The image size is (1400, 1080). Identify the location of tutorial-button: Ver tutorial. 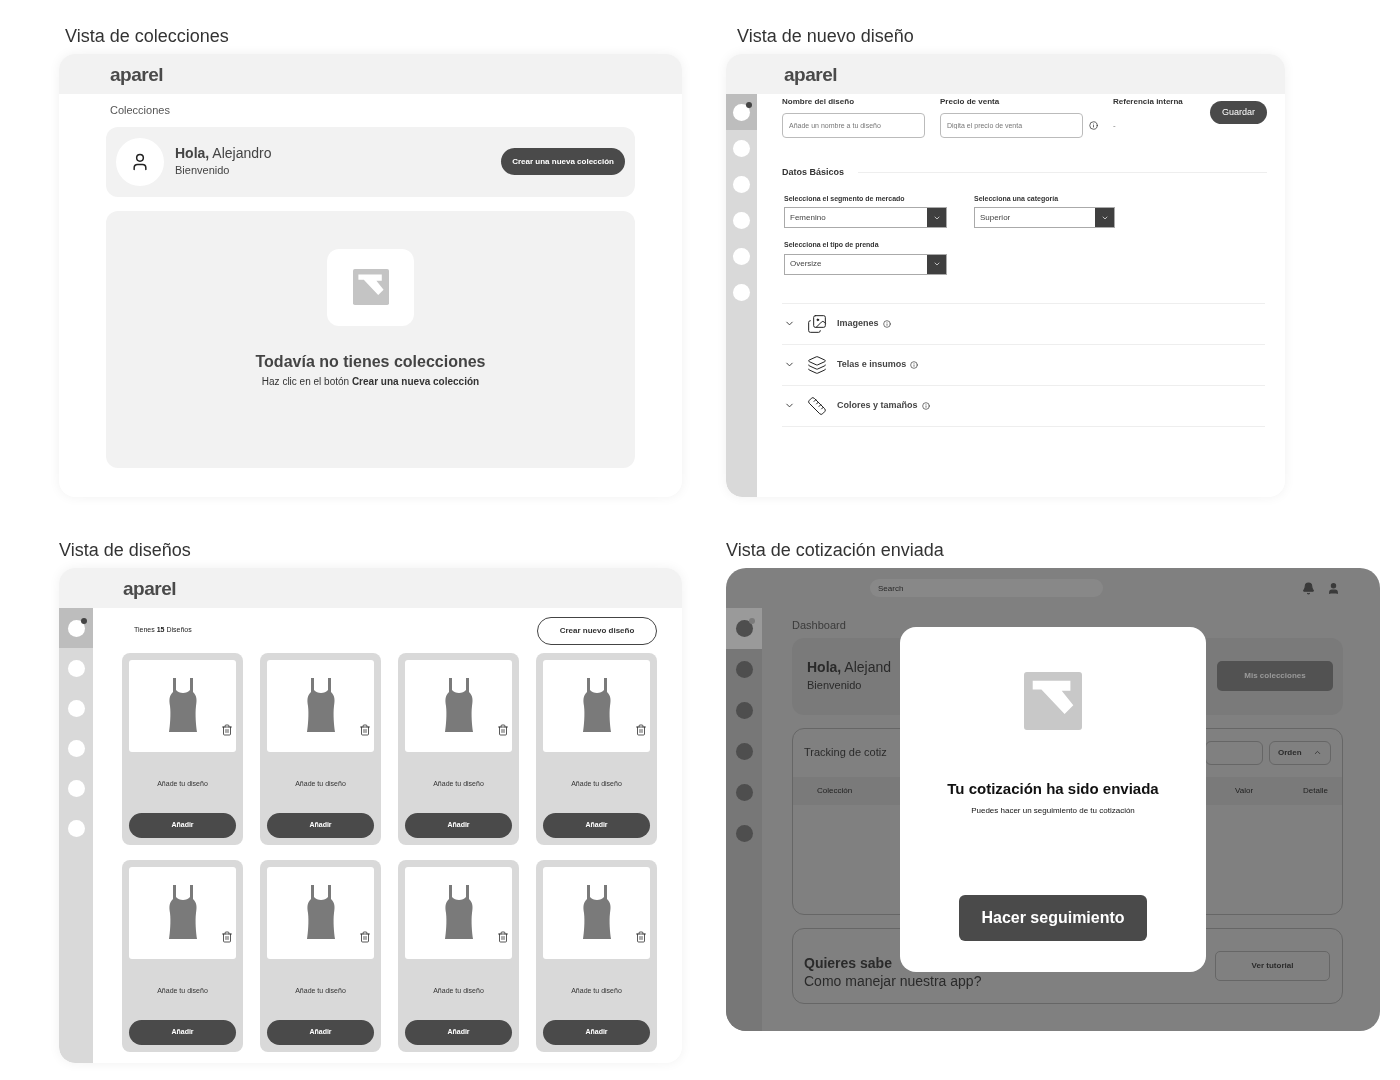
(1272, 965).